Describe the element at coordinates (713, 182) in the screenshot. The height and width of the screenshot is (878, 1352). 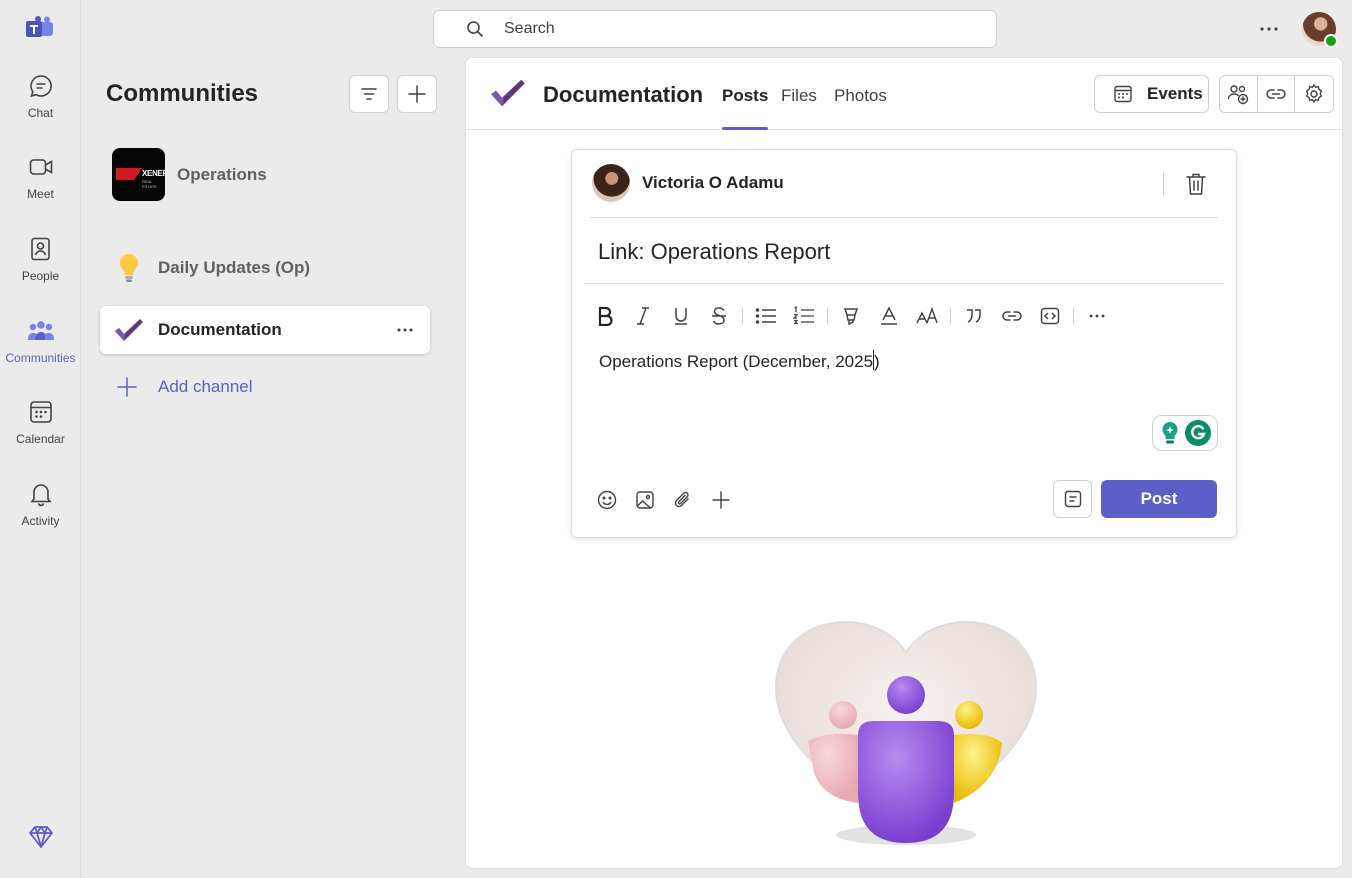
I see `author-name: Victoria O Adamu` at that location.